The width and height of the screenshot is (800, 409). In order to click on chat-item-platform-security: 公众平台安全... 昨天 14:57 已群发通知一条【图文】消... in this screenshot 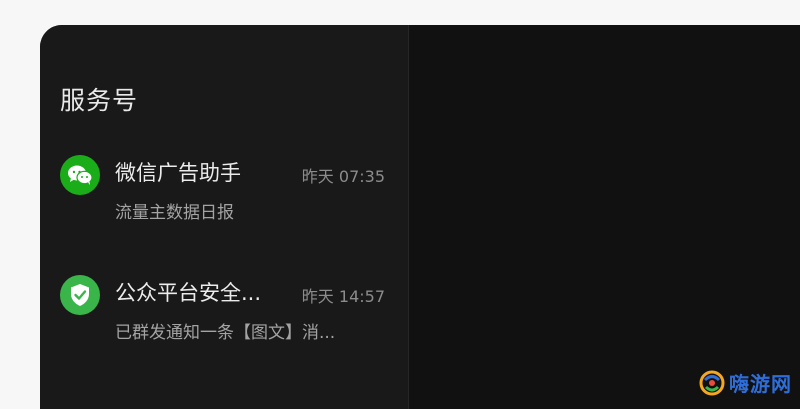, I will do `click(224, 311)`.